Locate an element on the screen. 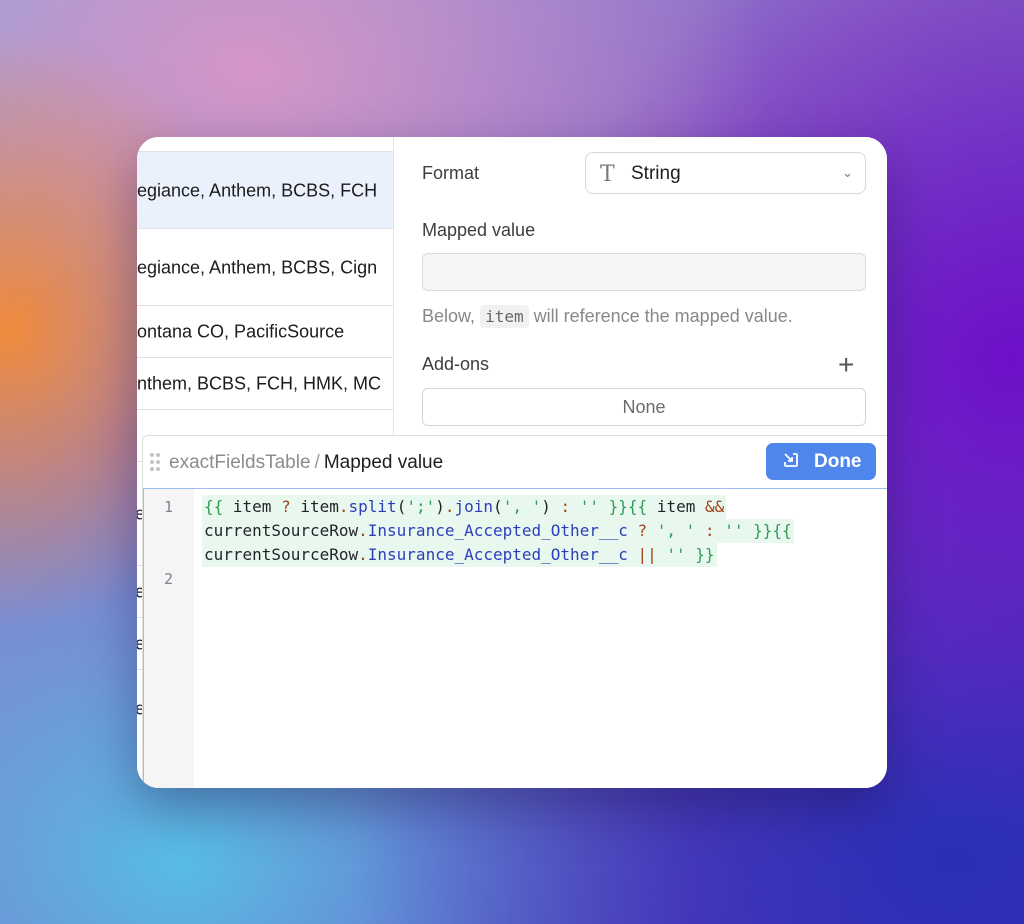 Image resolution: width=1024 pixels, height=924 pixels. mapped-value-label: Mapped value is located at coordinates (479, 230).